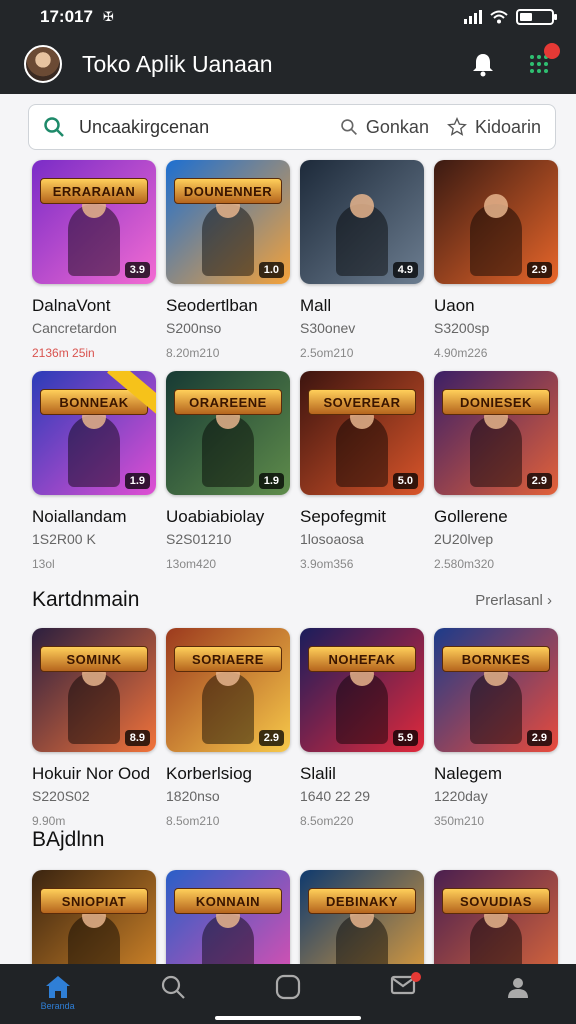 The width and height of the screenshot is (576, 1024). I want to click on app-card: DEBINAKY, so click(362, 917).